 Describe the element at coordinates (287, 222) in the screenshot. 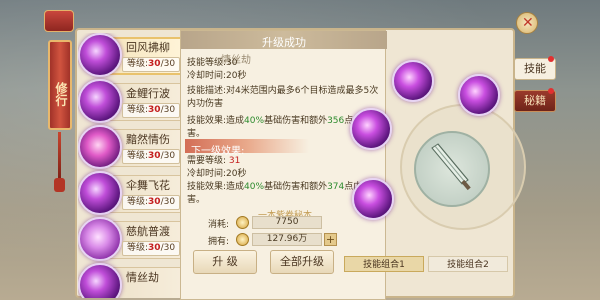

I see `consume-value: 7750` at that location.